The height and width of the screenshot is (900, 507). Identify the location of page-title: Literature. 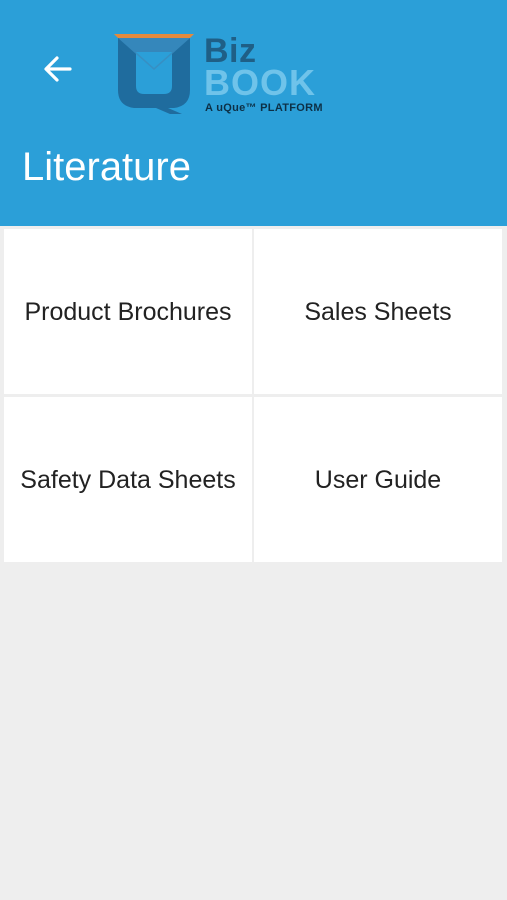
(106, 167).